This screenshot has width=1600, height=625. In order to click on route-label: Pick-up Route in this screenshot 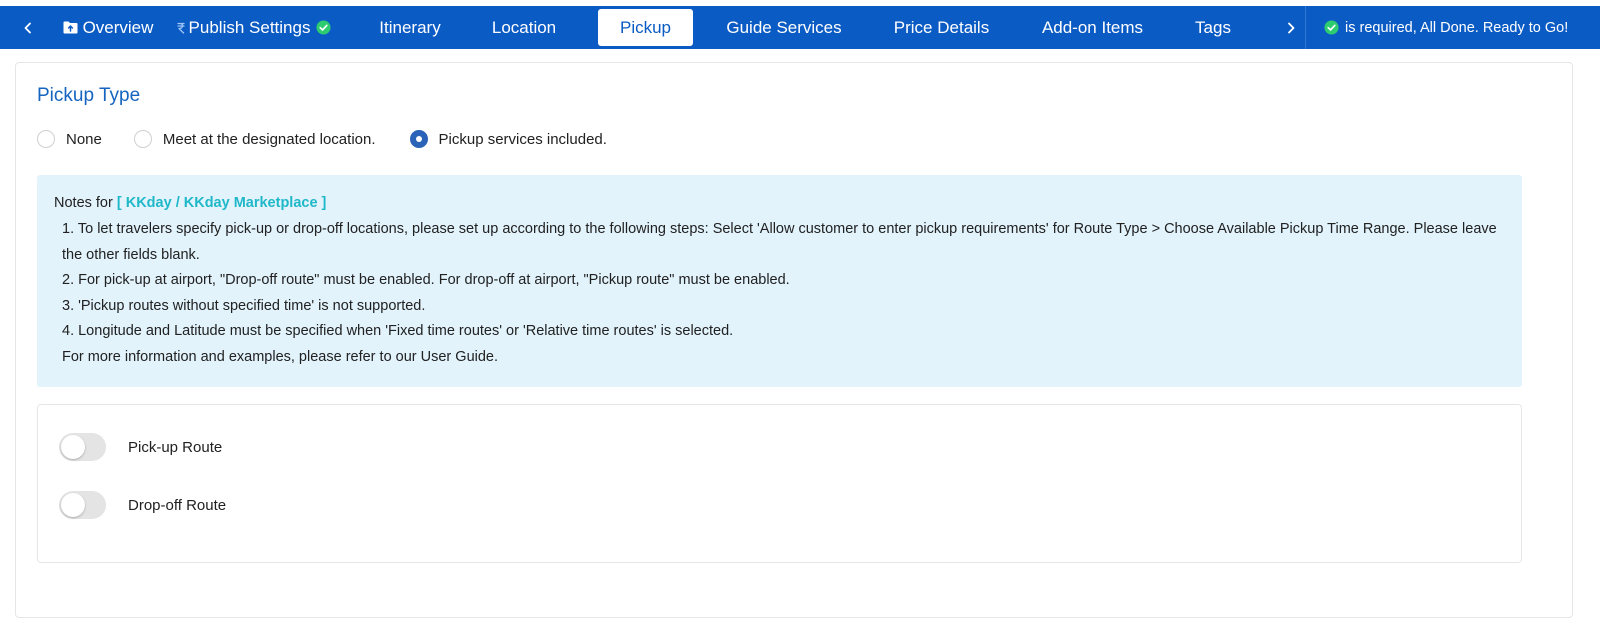, I will do `click(175, 447)`.